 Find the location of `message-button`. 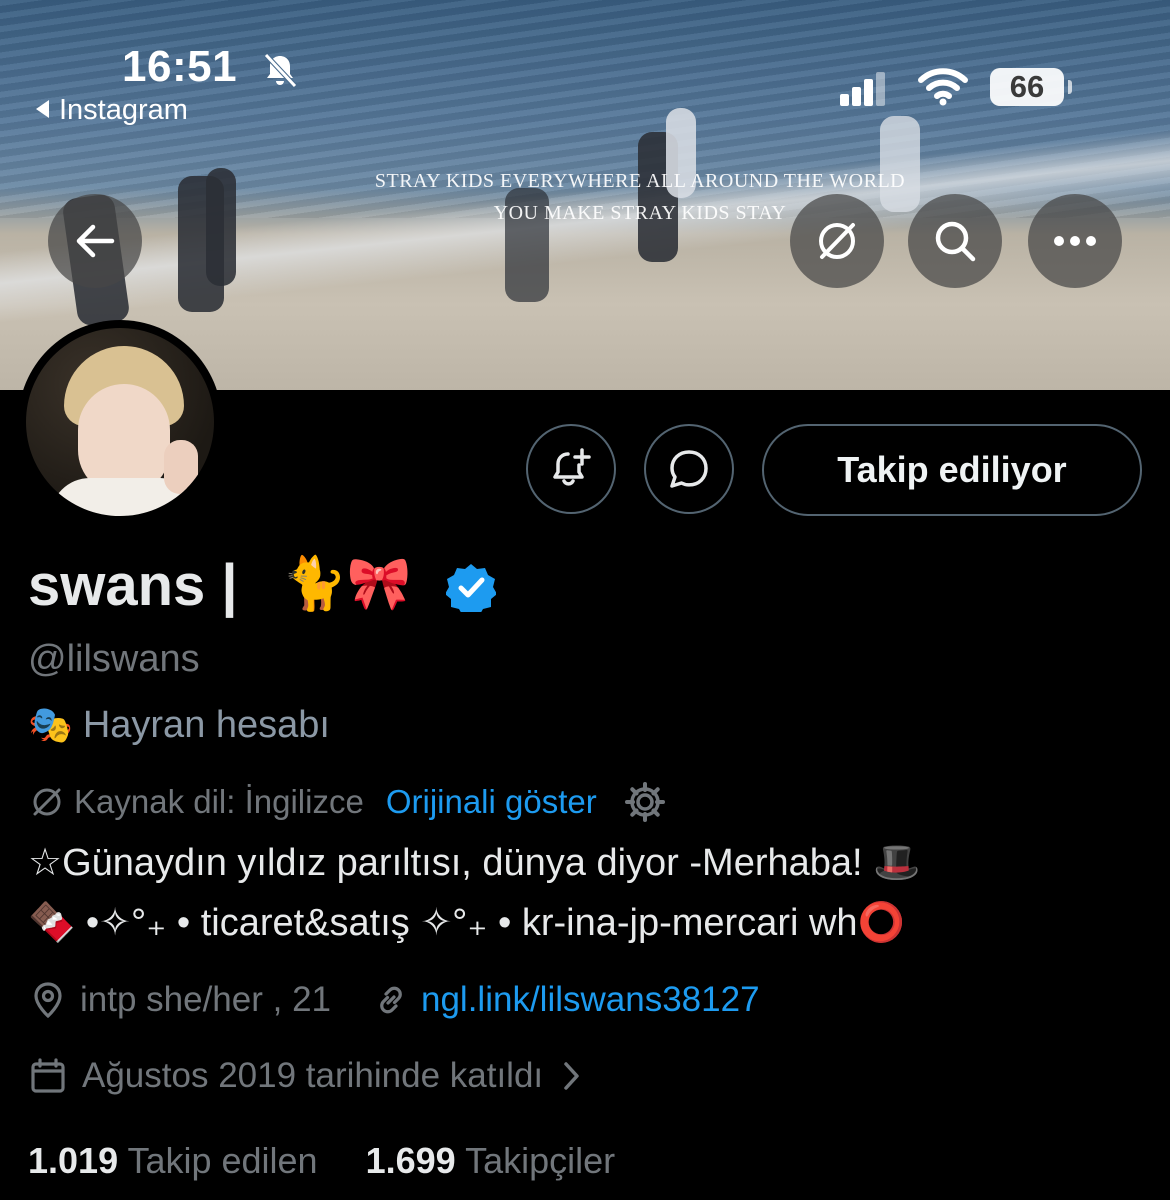

message-button is located at coordinates (689, 469).